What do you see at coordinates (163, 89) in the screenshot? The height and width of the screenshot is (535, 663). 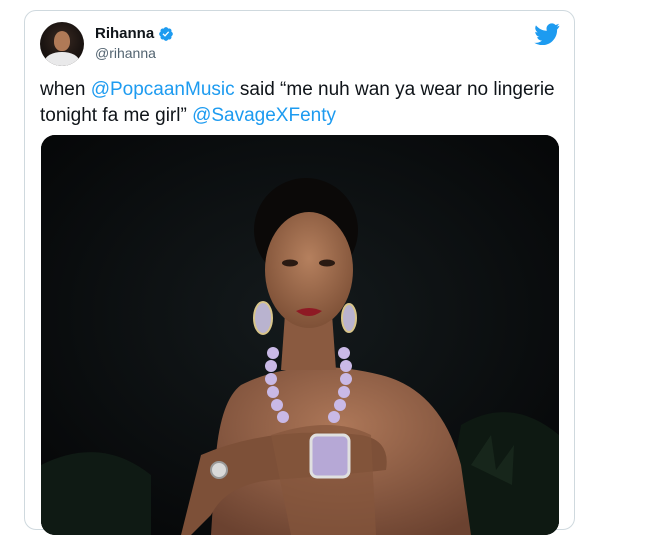 I see `mention-link-popcaanmusic: @PopcaanMusic` at bounding box center [163, 89].